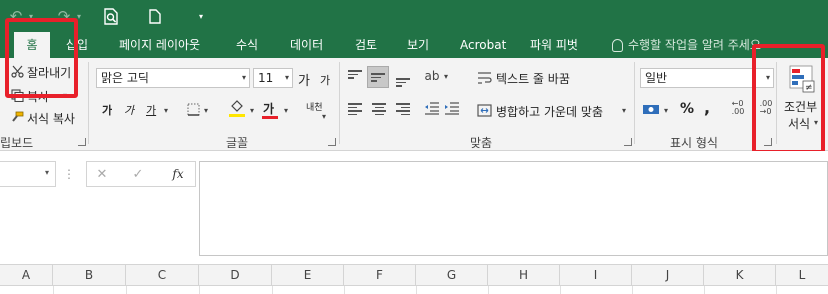 The width and height of the screenshot is (828, 294). I want to click on merge-center-icon, so click(484, 110).